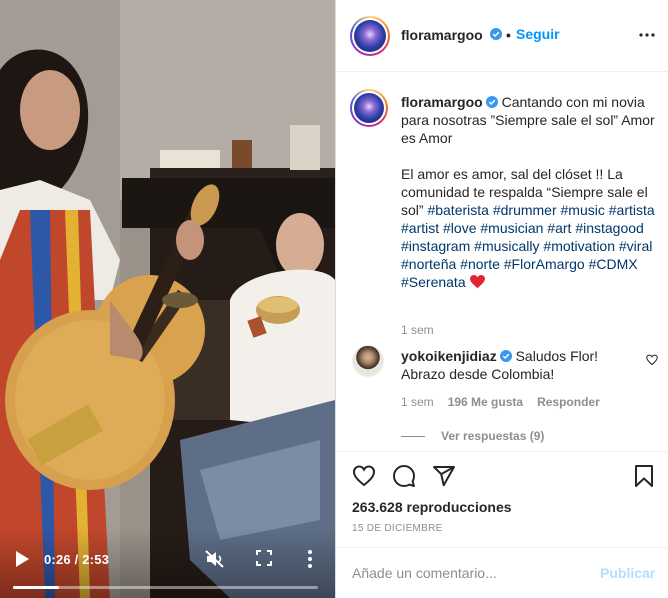  Describe the element at coordinates (635, 246) in the screenshot. I see `hashtag-link: #viral` at that location.